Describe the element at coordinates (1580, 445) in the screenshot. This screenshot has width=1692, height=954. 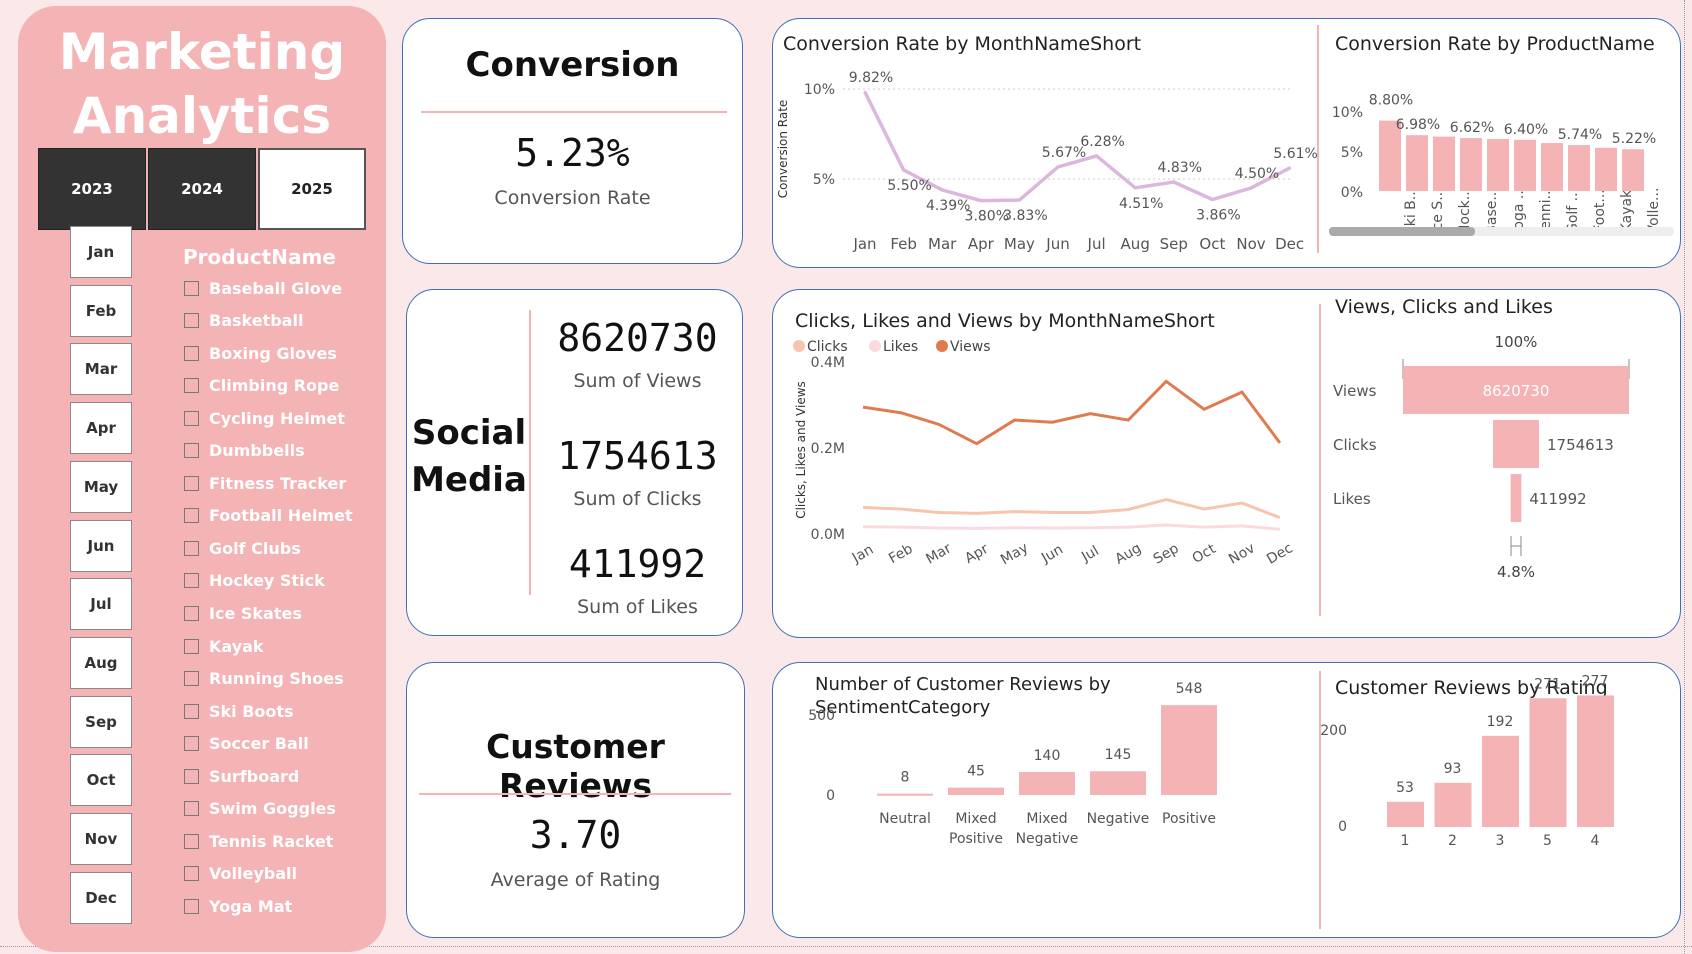
I see `data-label: 1754613` at that location.